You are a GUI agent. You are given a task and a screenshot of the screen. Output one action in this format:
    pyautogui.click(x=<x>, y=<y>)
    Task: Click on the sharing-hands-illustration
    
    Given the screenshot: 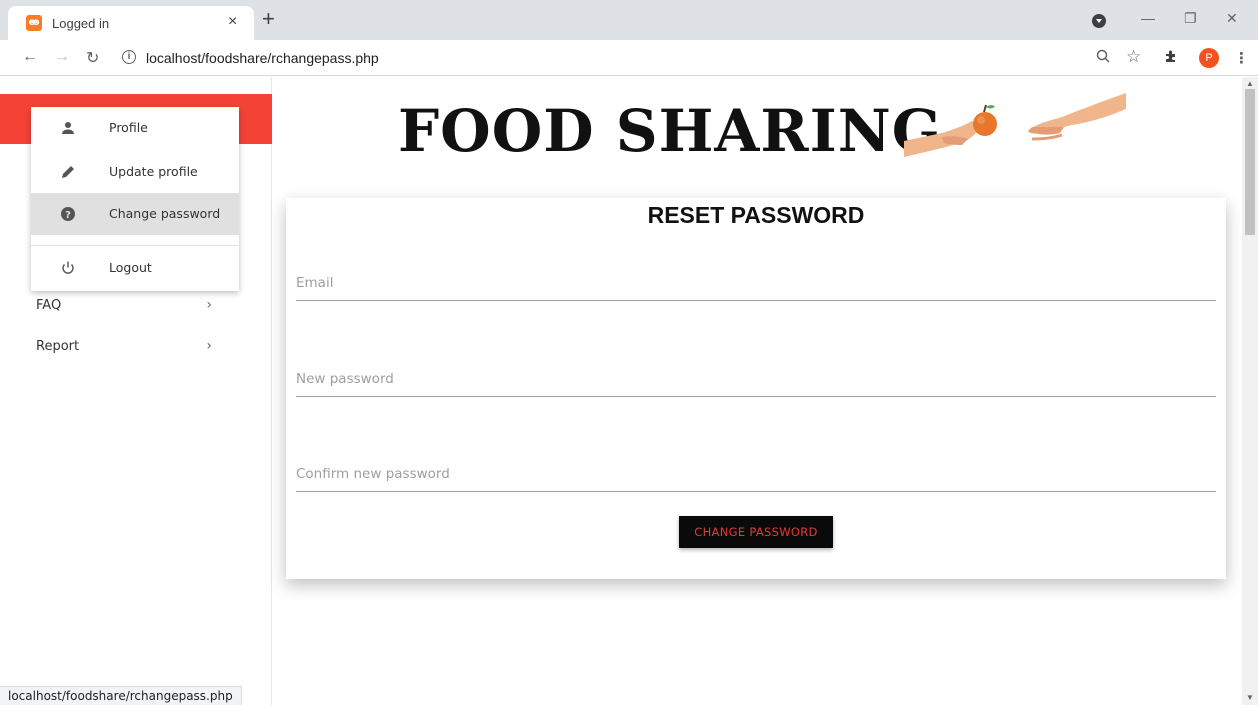 What is the action you would take?
    pyautogui.click(x=1015, y=125)
    